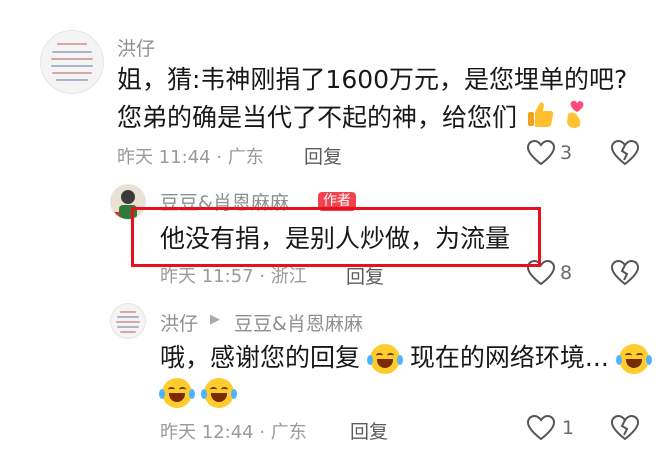 This screenshot has width=660, height=470. Describe the element at coordinates (566, 273) in the screenshot. I see `like-count: 8` at that location.